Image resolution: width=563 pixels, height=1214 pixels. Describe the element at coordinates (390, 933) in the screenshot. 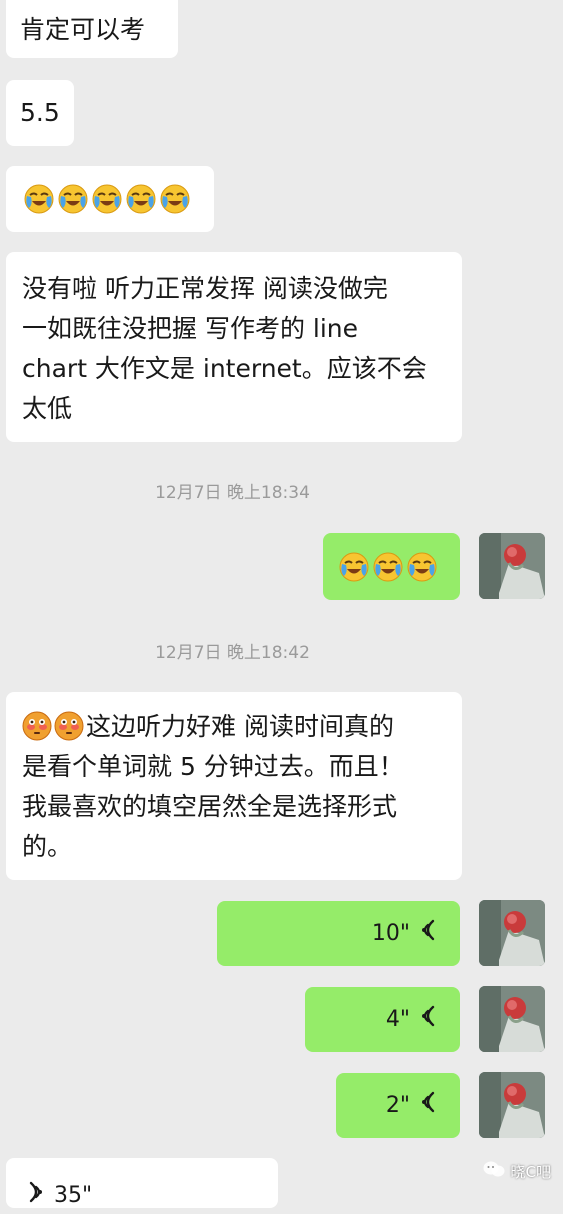

I see `voice-duration: 10"` at that location.